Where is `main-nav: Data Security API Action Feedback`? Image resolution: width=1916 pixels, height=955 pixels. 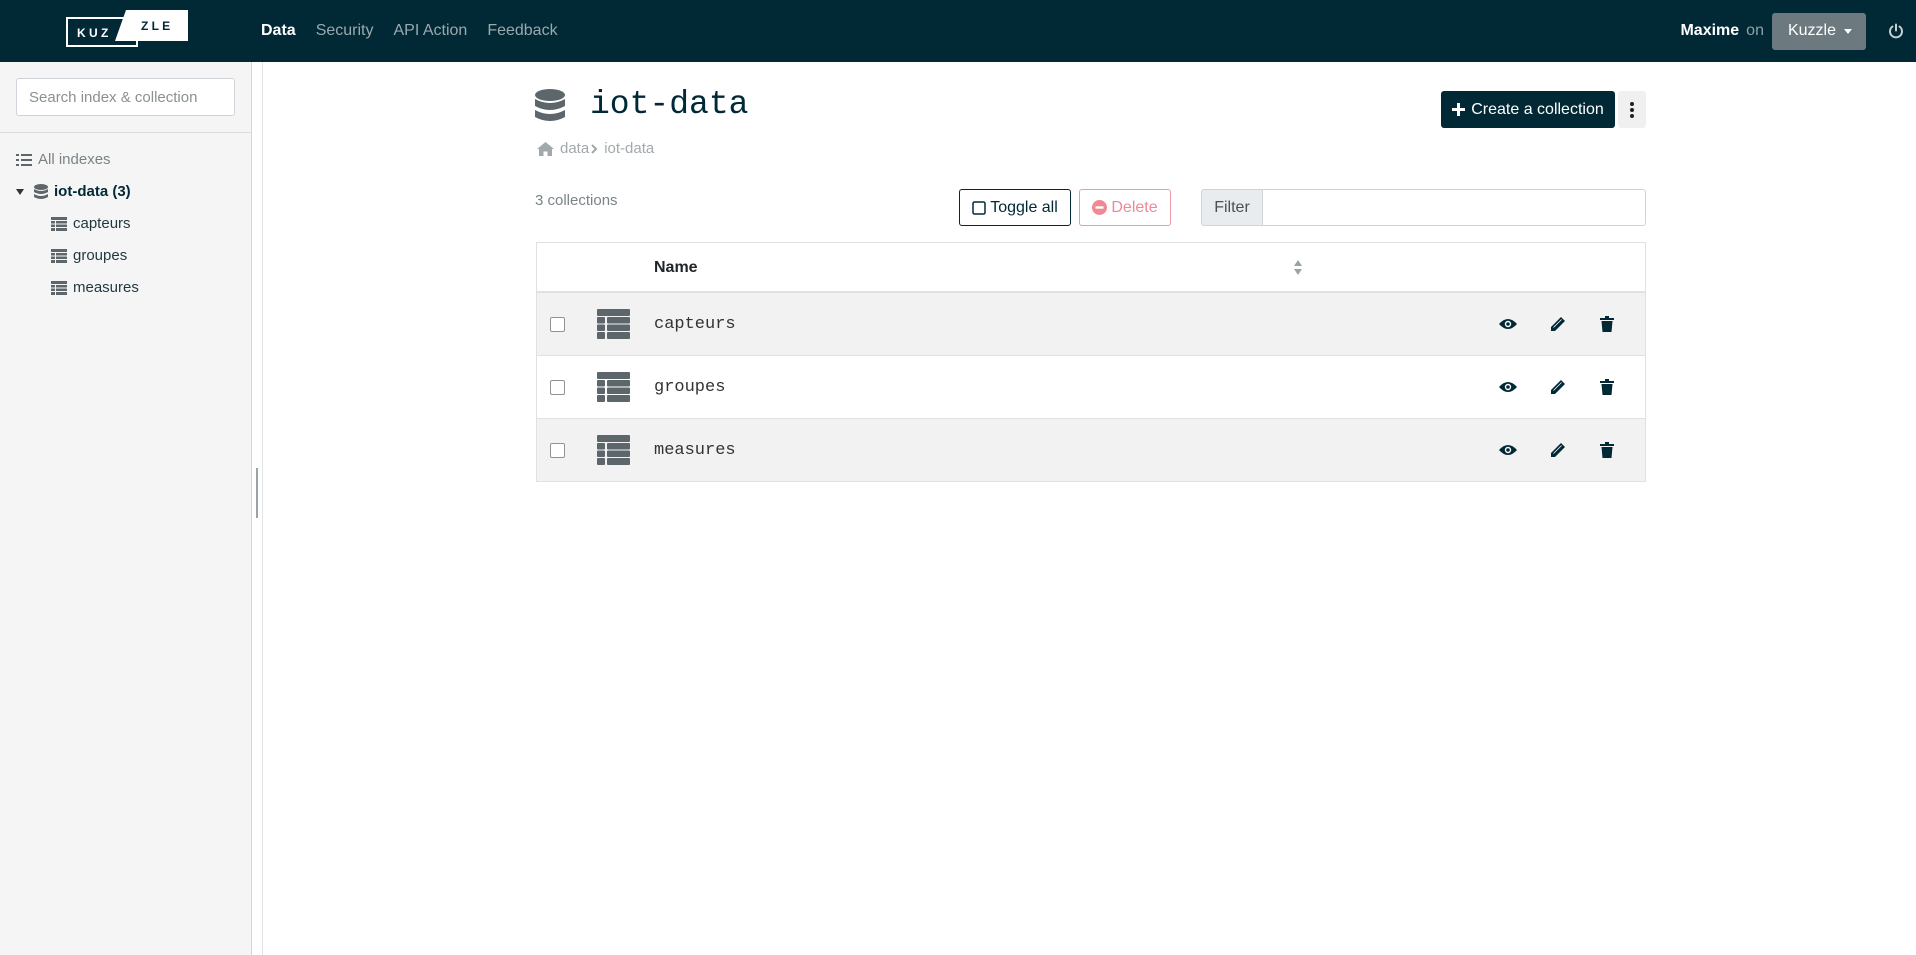 main-nav: Data Security API Action Feedback is located at coordinates (409, 31).